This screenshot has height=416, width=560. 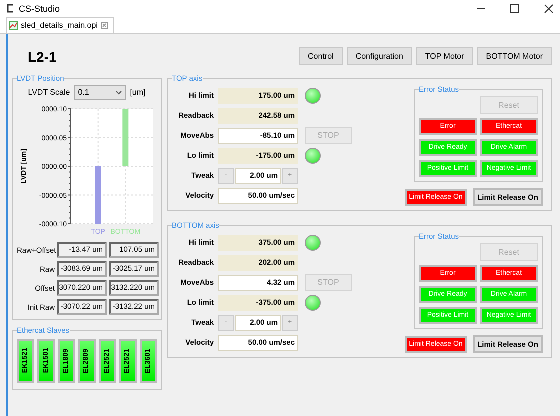 What do you see at coordinates (10, 8) in the screenshot?
I see `app-icon` at bounding box center [10, 8].